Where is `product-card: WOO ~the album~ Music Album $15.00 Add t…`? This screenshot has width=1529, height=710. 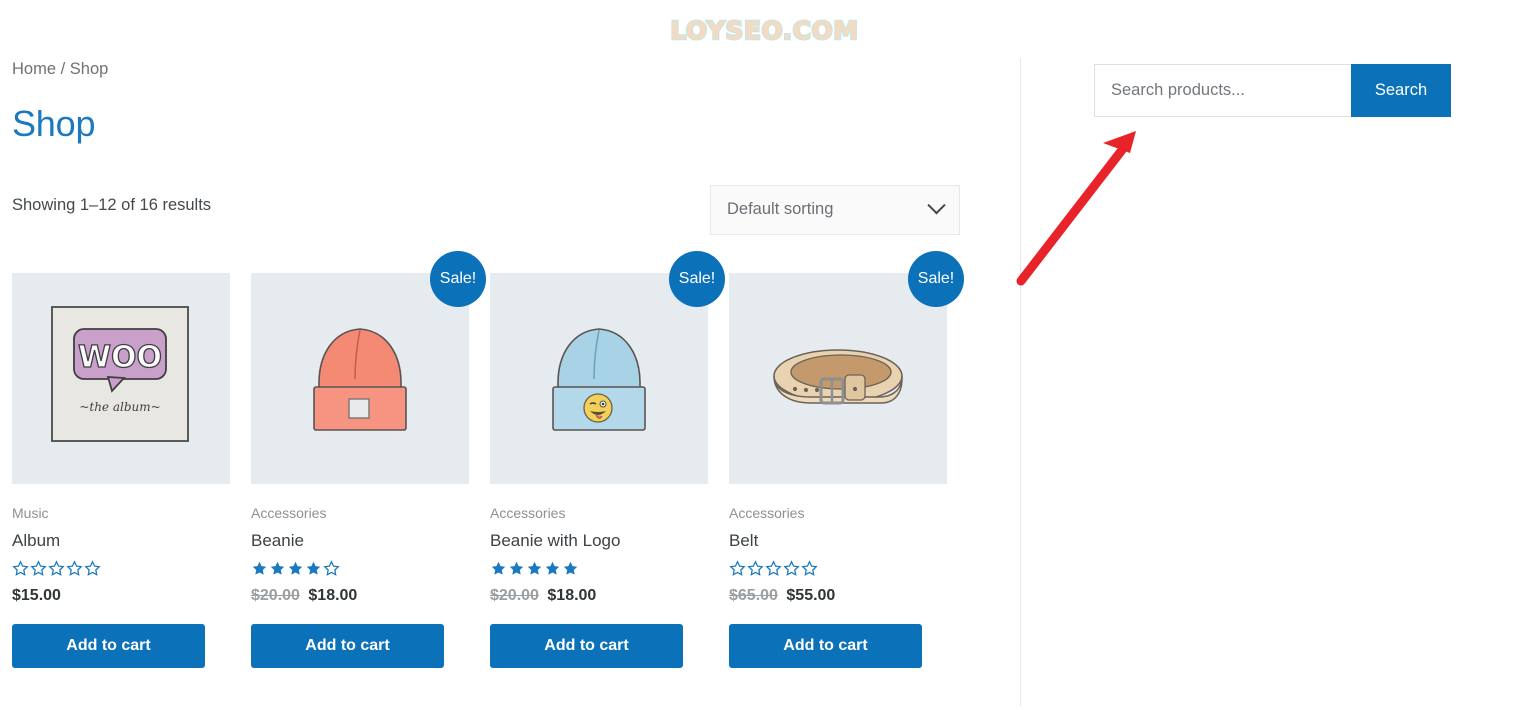 product-card: WOO ~the album~ Music Album $15.00 Add t… is located at coordinates (121, 470).